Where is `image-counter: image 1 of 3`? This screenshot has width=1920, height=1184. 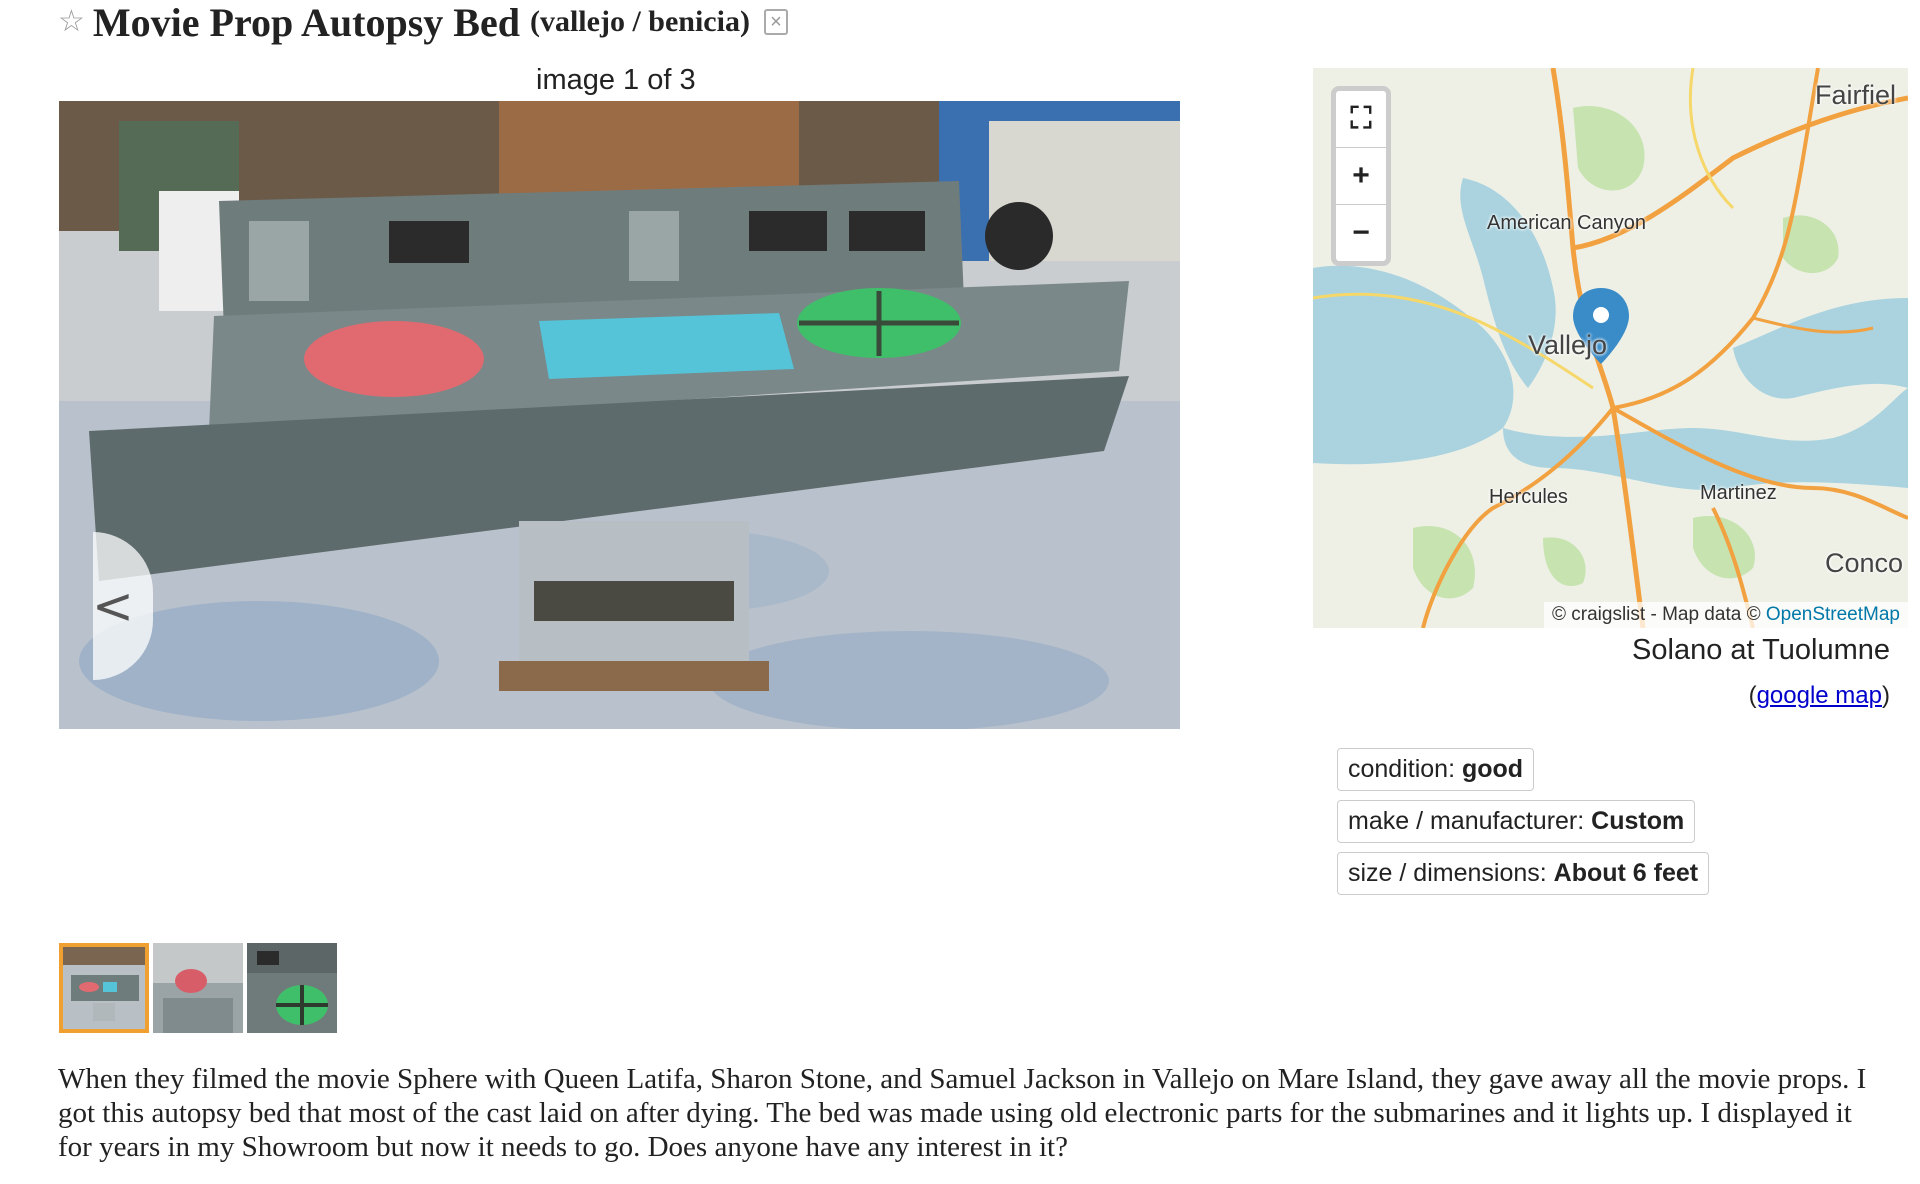
image-counter: image 1 of 3 is located at coordinates (616, 80).